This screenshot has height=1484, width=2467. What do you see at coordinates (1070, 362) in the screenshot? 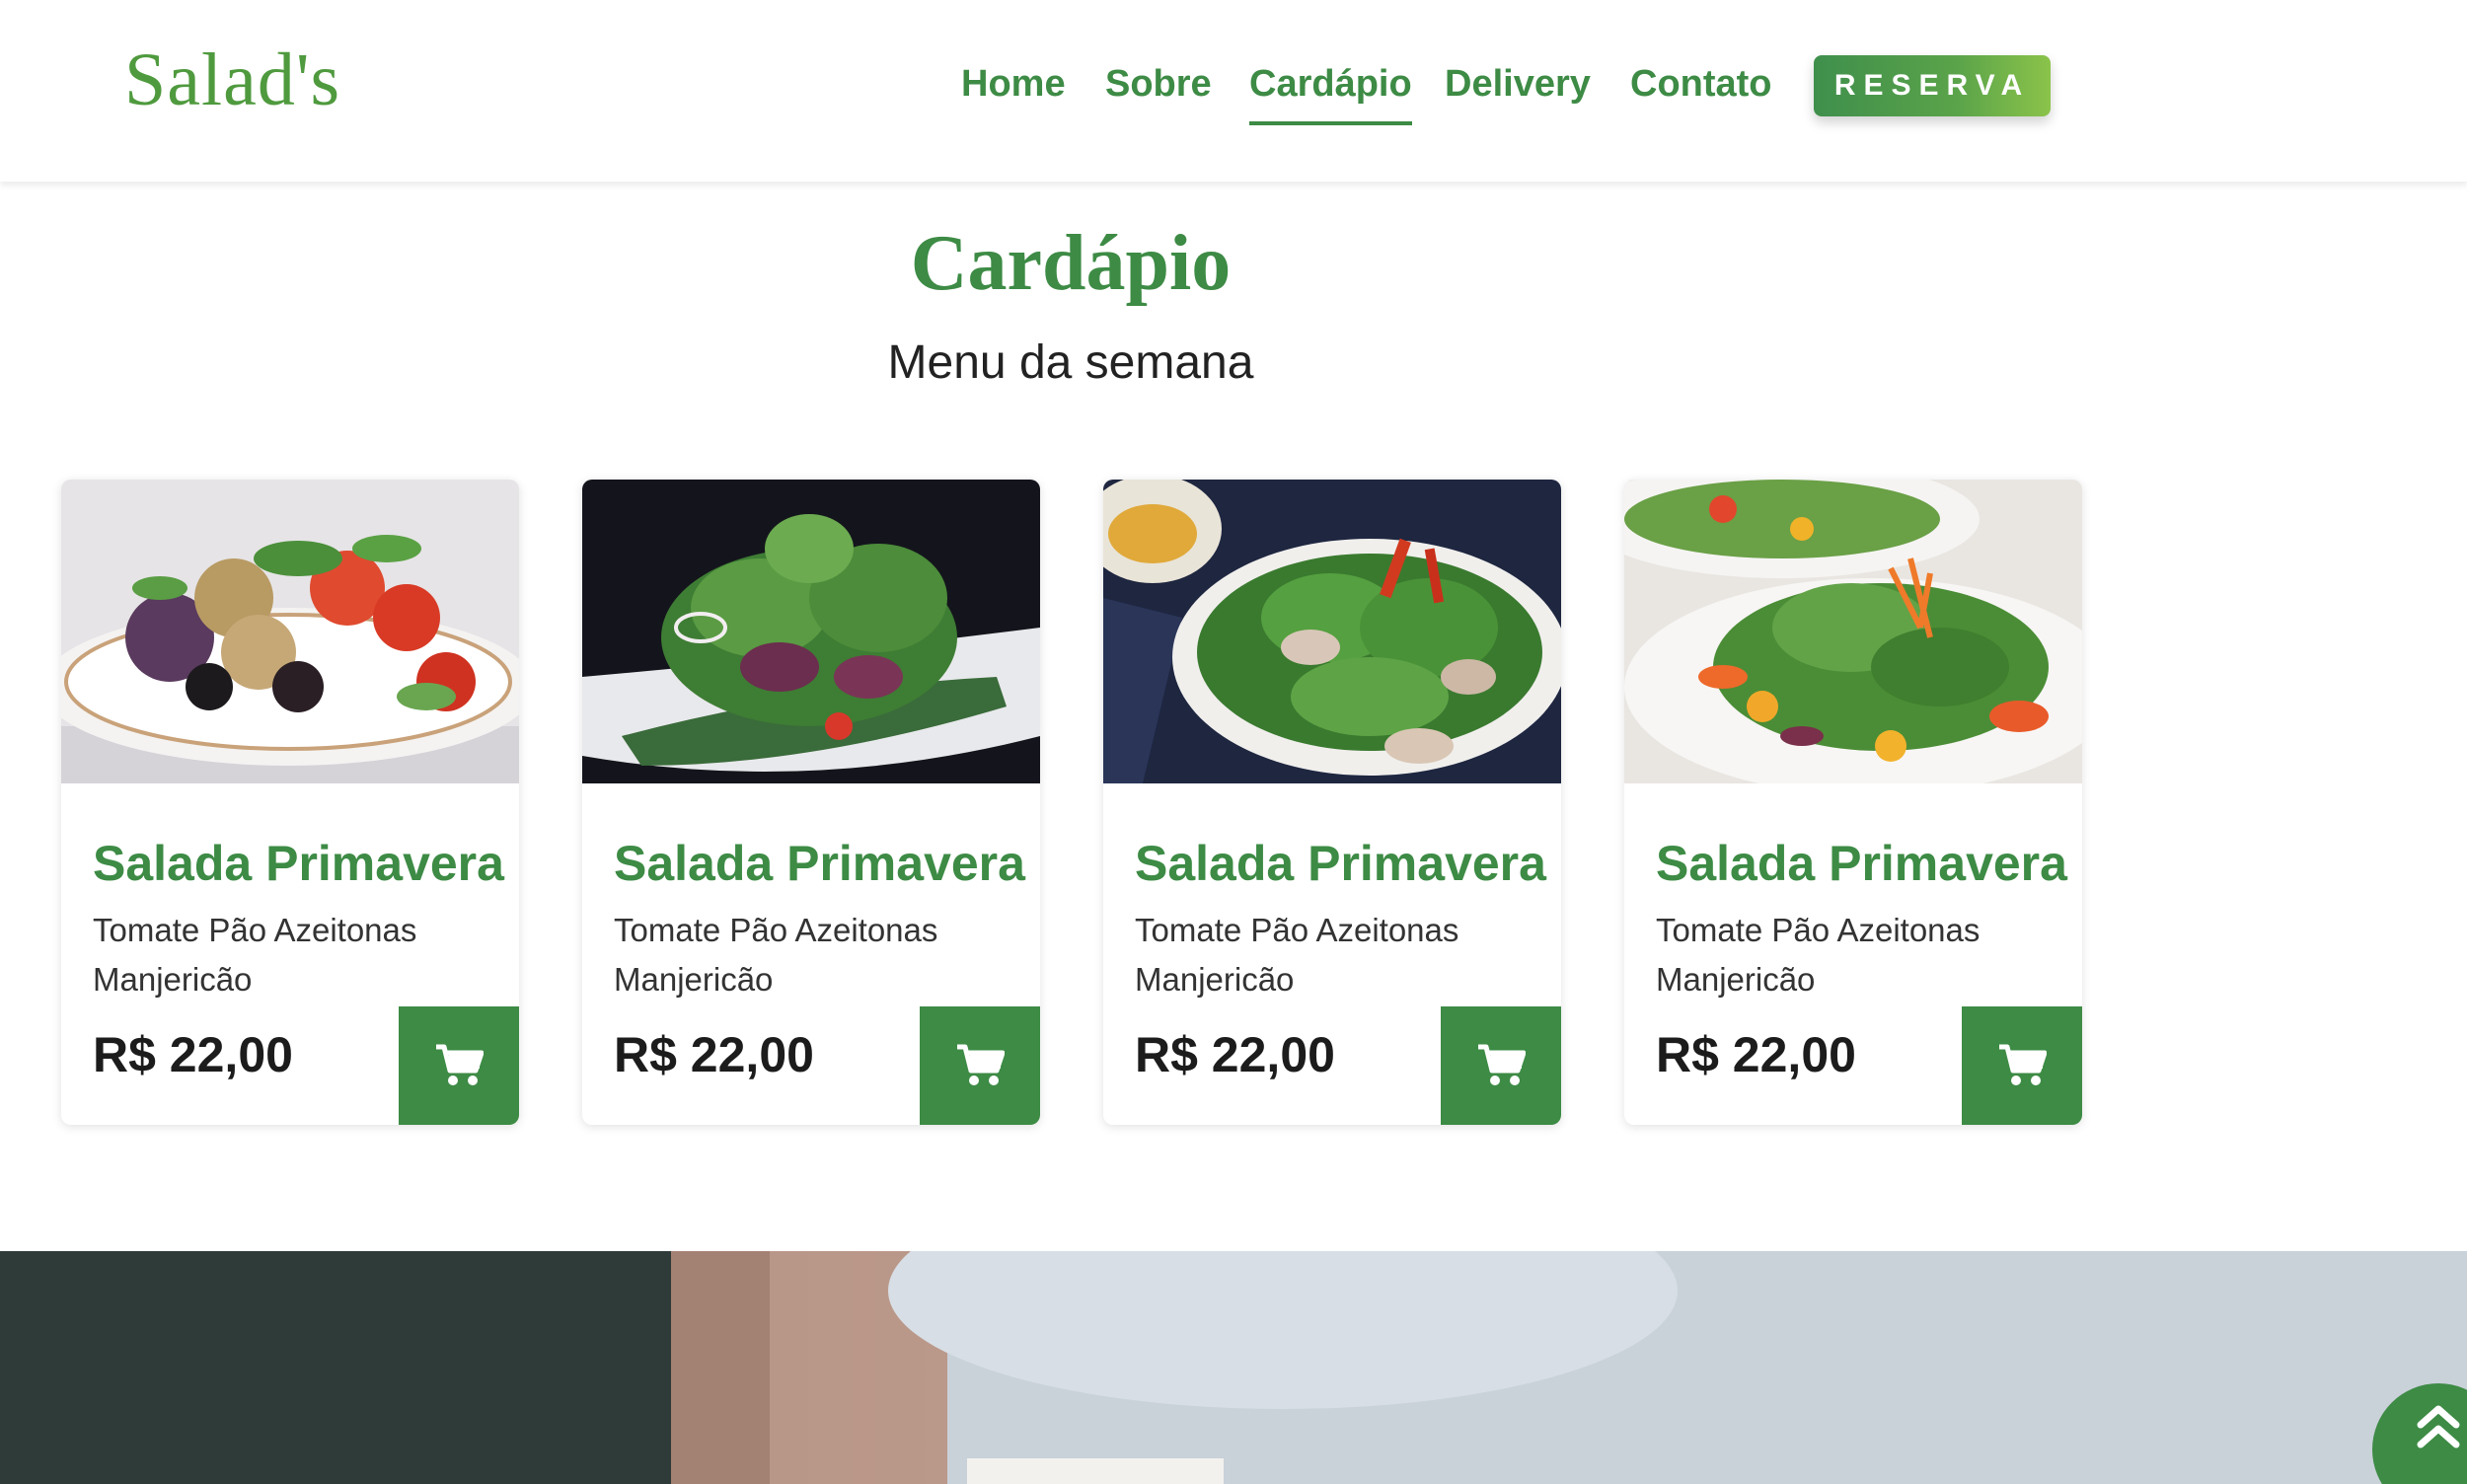
I see `section-subtitle: Menu da semana` at bounding box center [1070, 362].